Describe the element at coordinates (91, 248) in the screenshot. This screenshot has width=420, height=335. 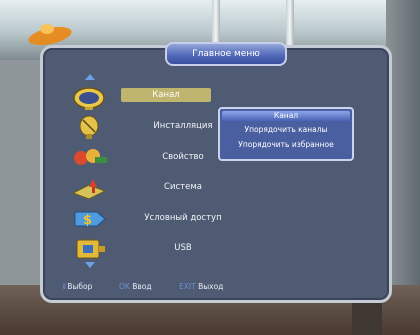
I see `usb-icon` at that location.